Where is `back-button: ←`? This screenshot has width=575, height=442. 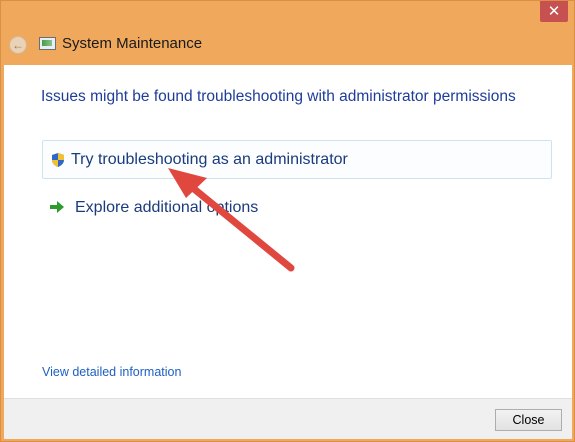
back-button: ← is located at coordinates (18, 45).